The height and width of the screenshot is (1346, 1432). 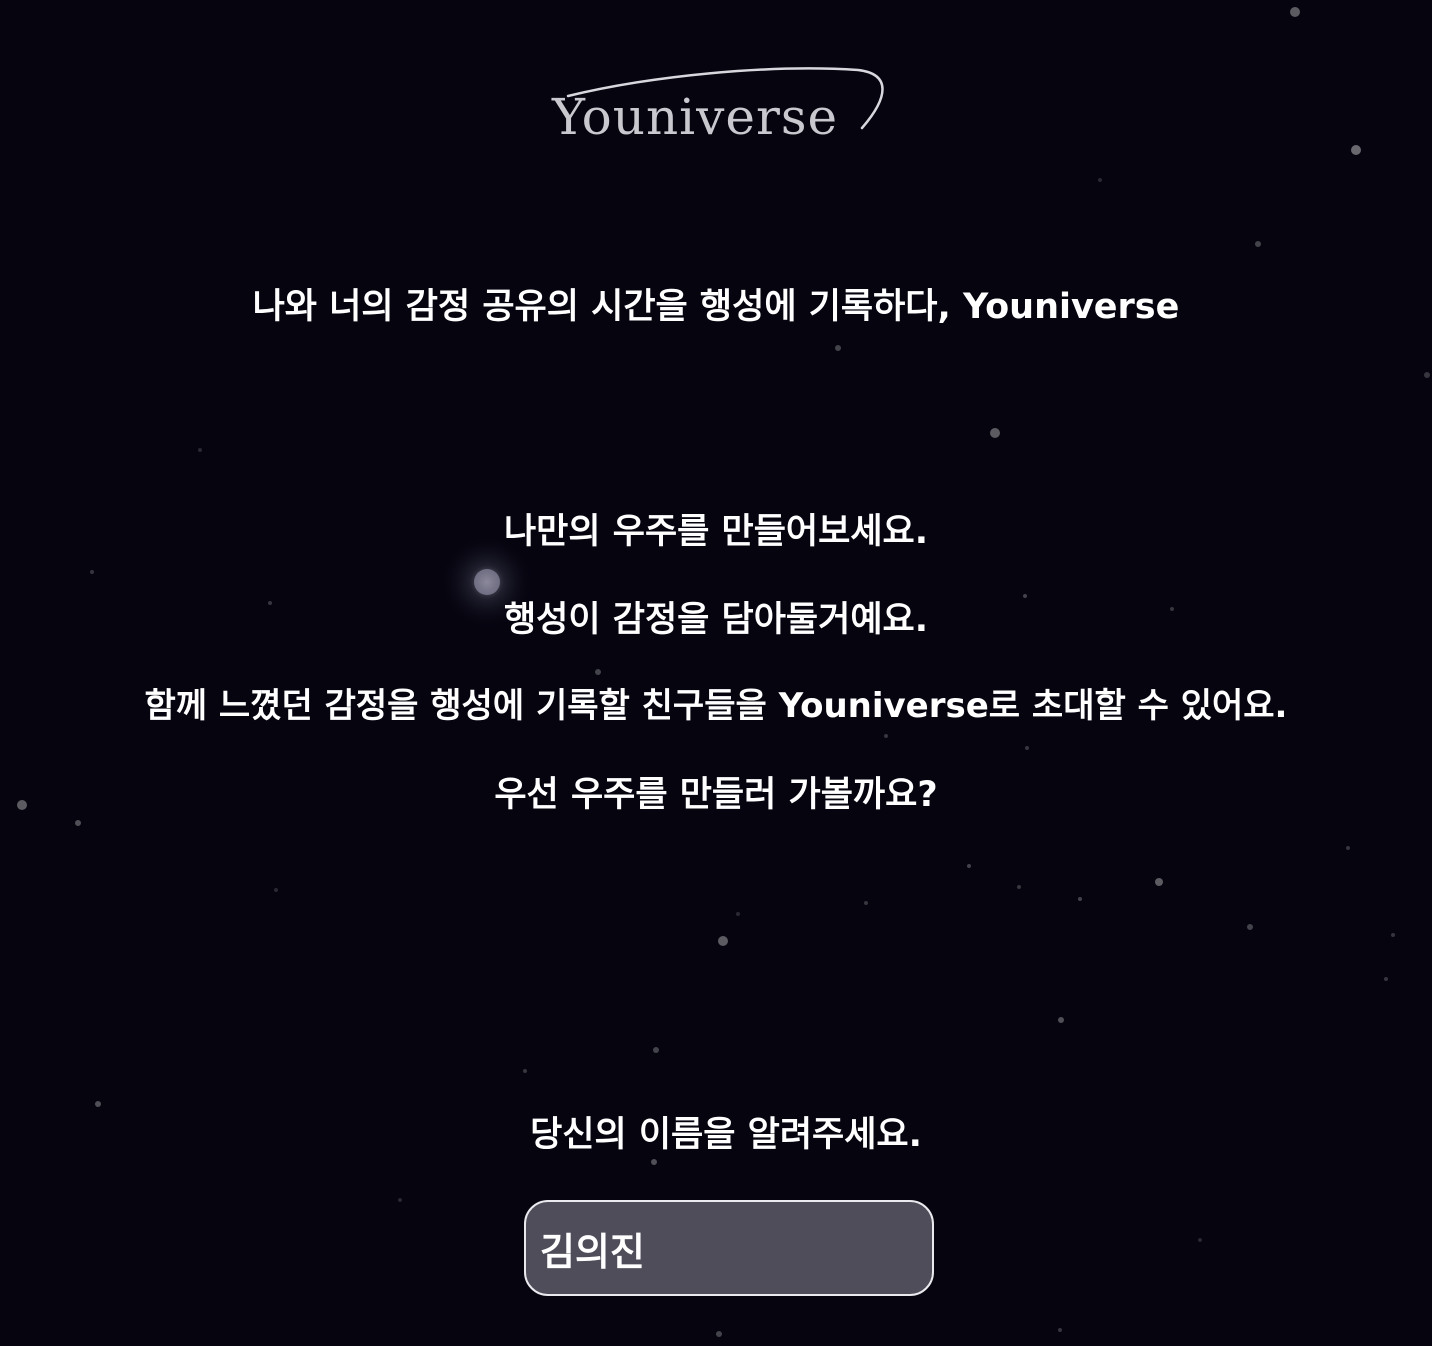 I want to click on intro-line-1: 나만의 우주를 만들어보세요., so click(x=716, y=532).